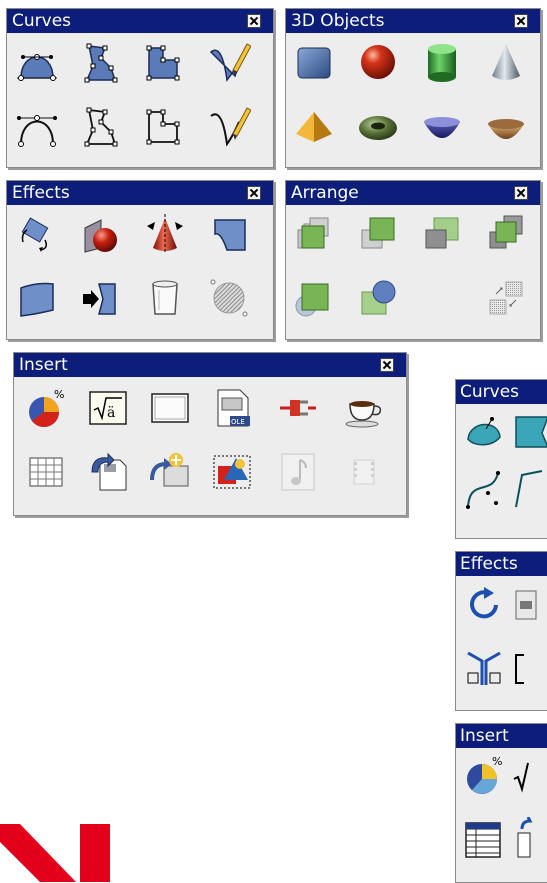 This screenshot has width=547, height=883. Describe the element at coordinates (529, 777) in the screenshot. I see `formula-icon` at that location.